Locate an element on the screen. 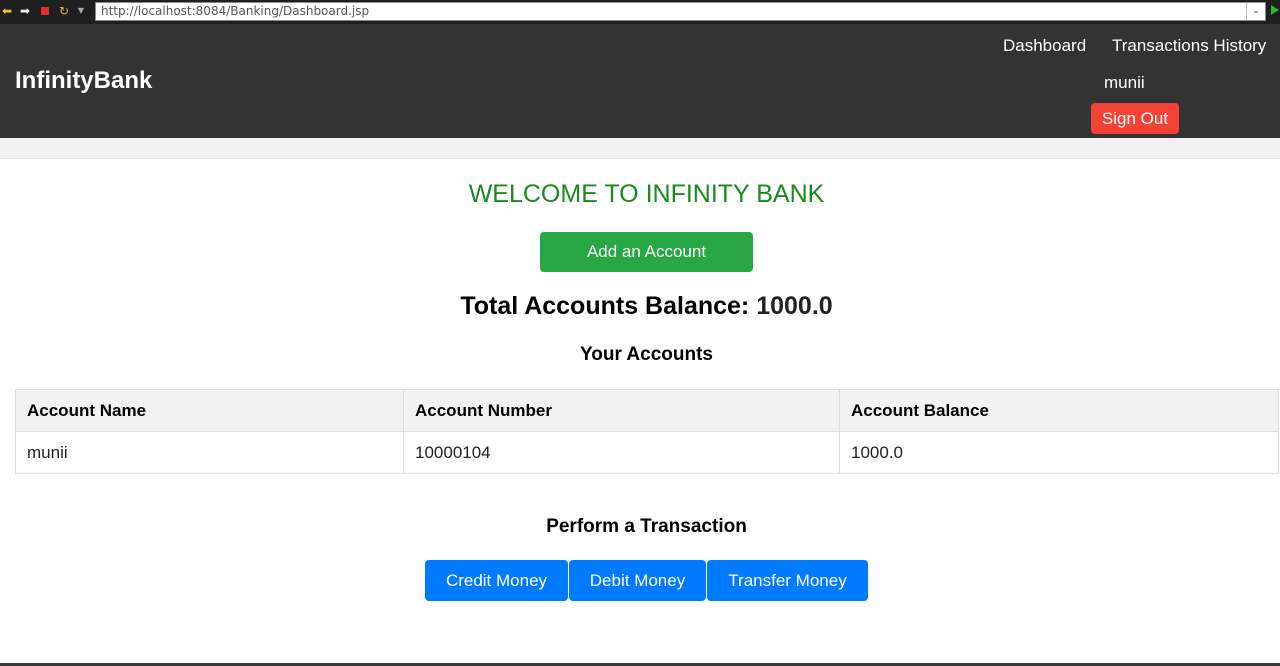 The width and height of the screenshot is (1280, 666). refresh-icon: ↻ is located at coordinates (64, 11).